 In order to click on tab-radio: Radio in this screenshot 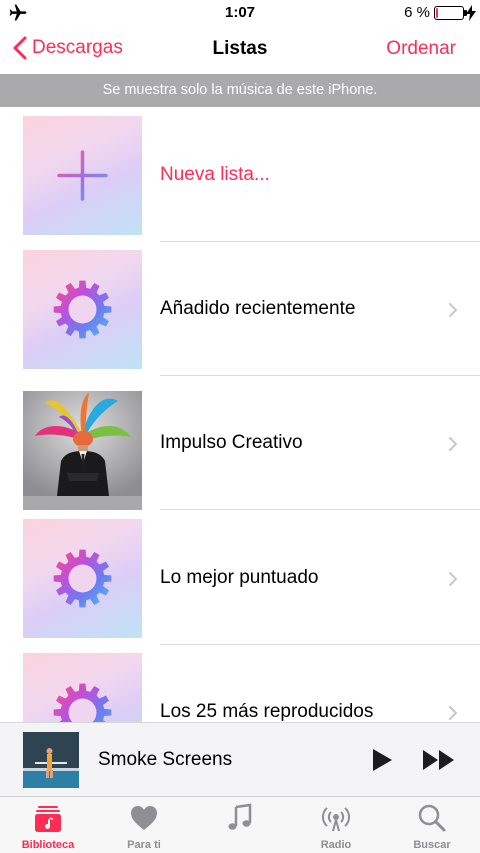, I will do `click(336, 825)`.